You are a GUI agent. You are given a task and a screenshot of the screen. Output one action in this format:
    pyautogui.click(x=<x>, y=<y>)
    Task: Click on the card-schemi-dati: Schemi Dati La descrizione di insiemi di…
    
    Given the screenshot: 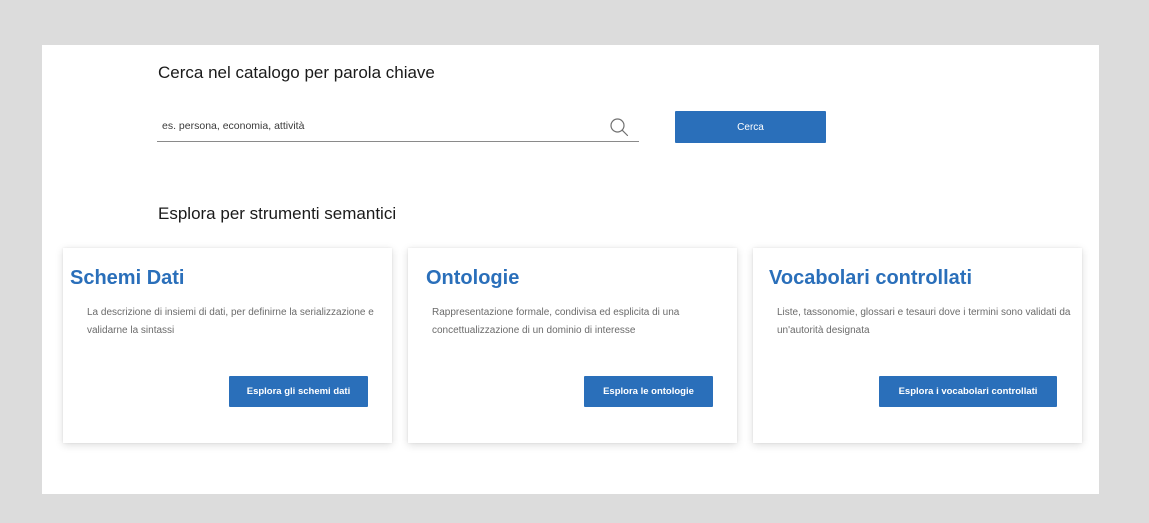 What is the action you would take?
    pyautogui.click(x=227, y=345)
    